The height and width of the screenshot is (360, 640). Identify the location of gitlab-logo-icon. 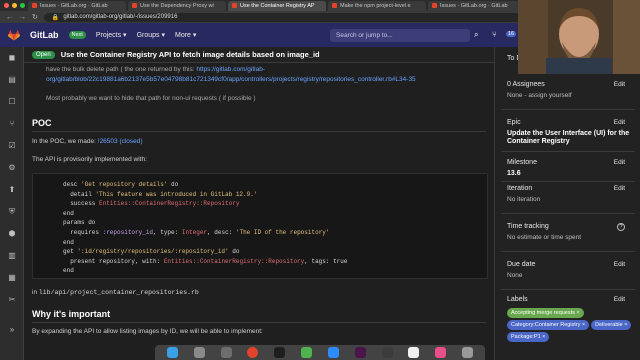
(14, 35).